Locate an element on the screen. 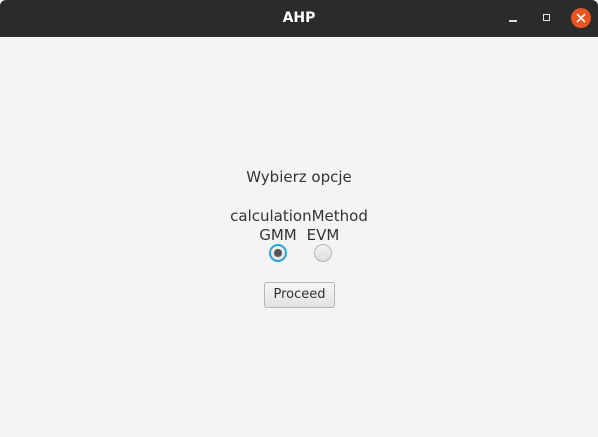 This screenshot has height=437, width=598. evm-option-label: EVM is located at coordinates (323, 235).